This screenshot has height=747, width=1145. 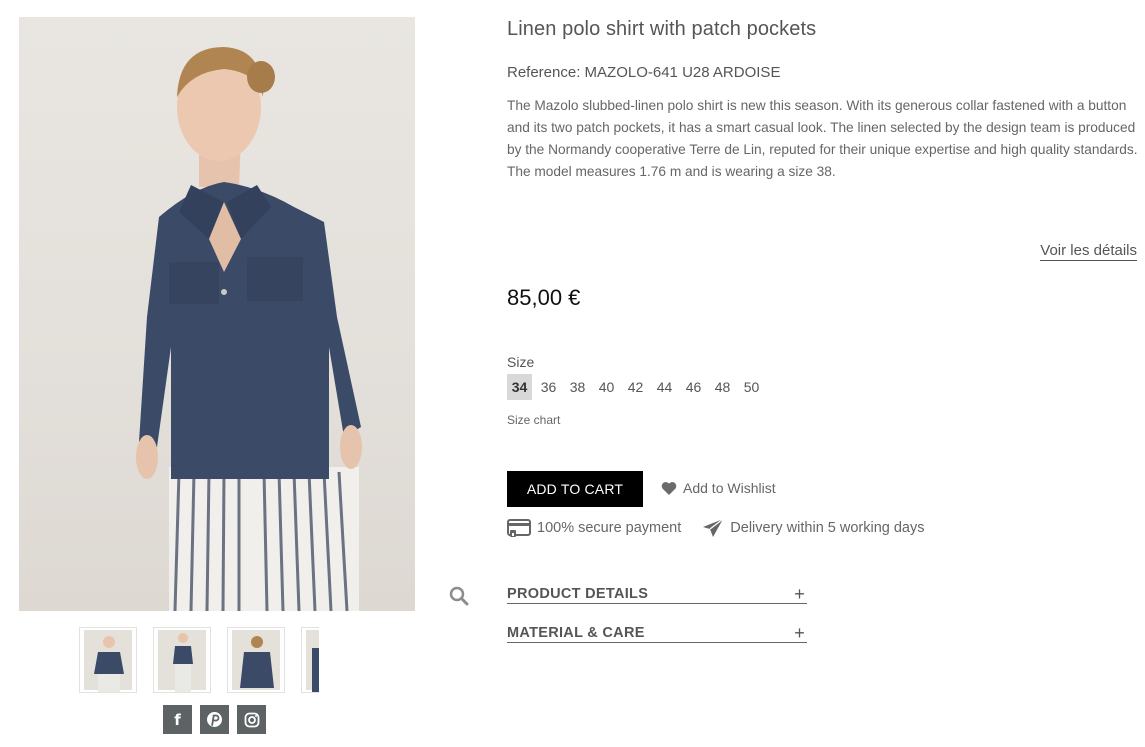 What do you see at coordinates (108, 660) in the screenshot?
I see `thumbnail-front` at bounding box center [108, 660].